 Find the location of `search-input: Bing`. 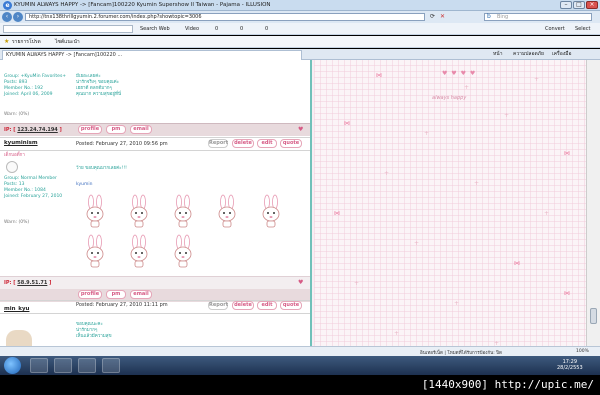

search-input: Bing is located at coordinates (538, 17).